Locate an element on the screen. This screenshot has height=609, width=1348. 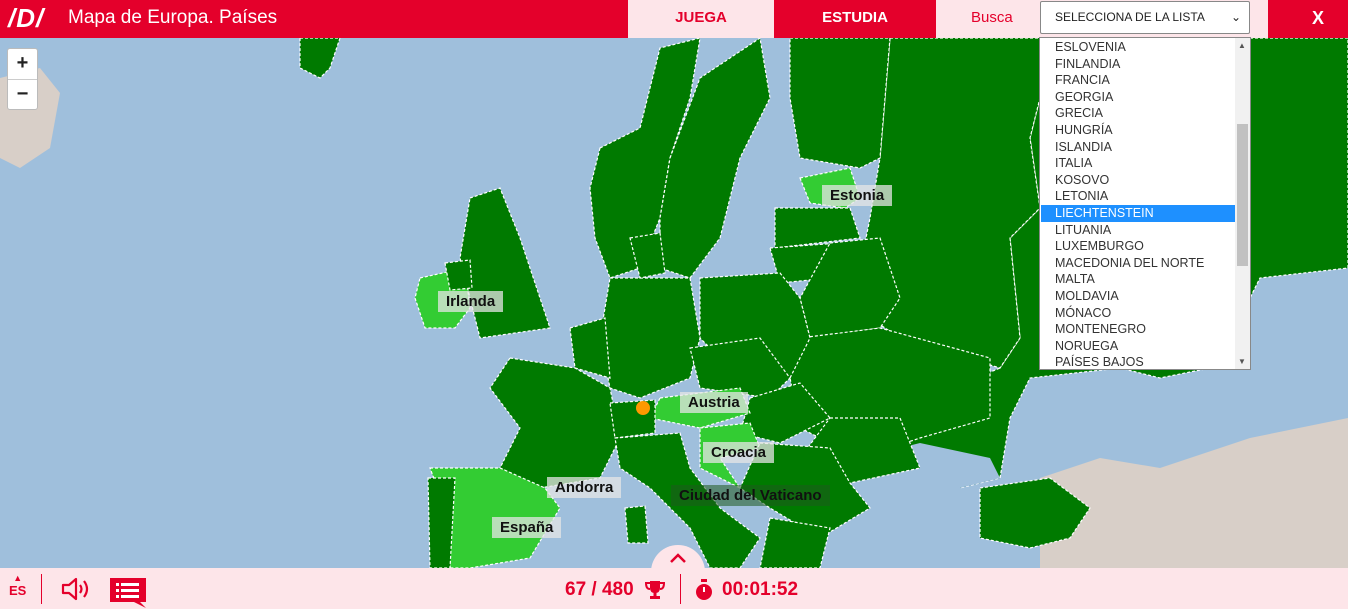
dropdown-option: GRECIA is located at coordinates (1138, 113).